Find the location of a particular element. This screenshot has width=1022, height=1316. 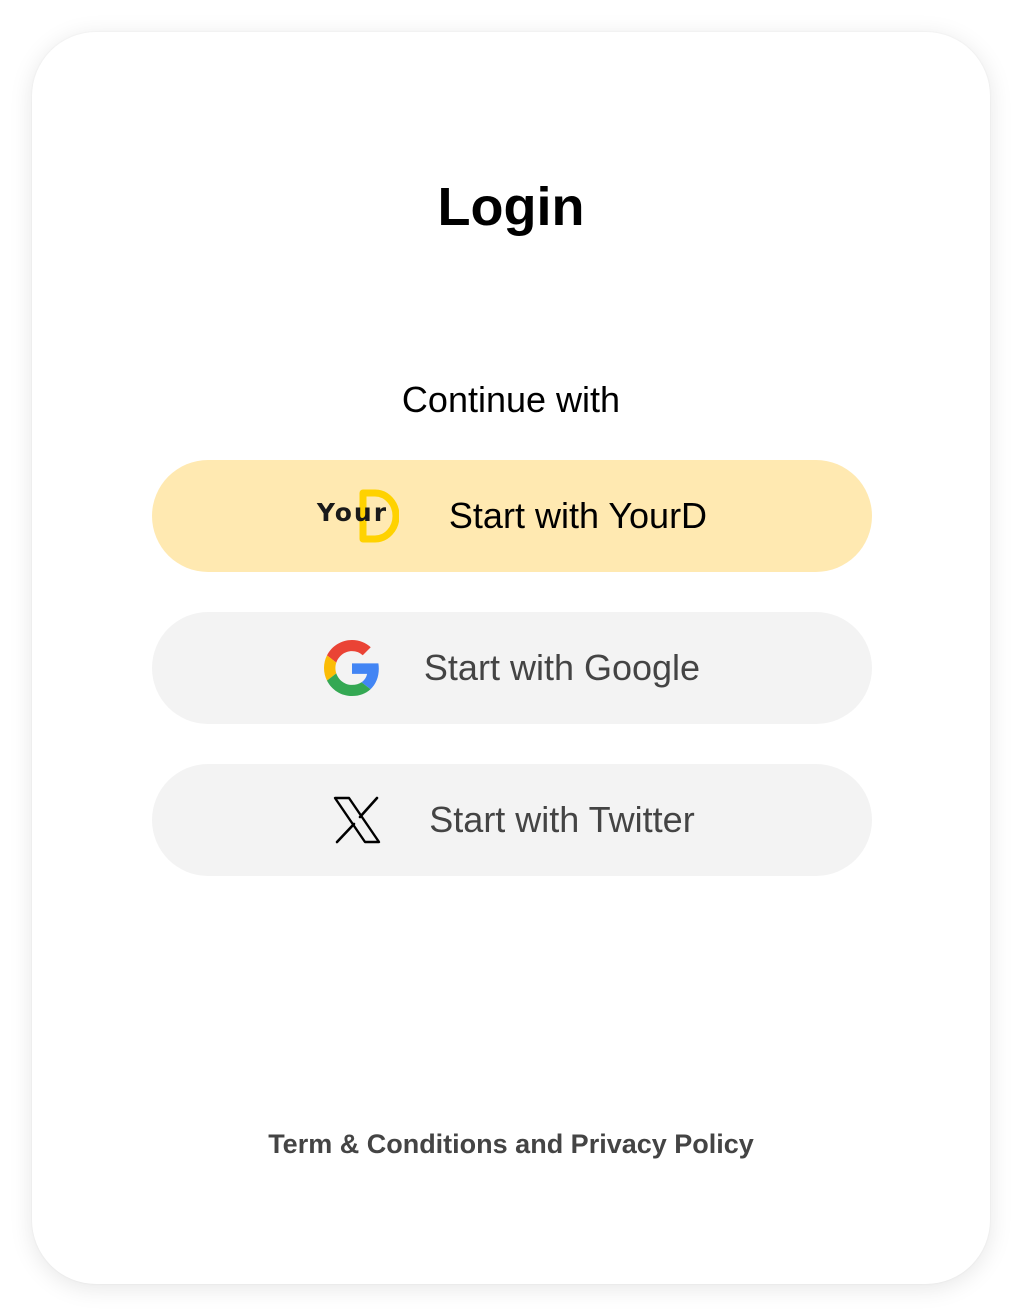

continue-with-label: Continue with is located at coordinates (511, 399).